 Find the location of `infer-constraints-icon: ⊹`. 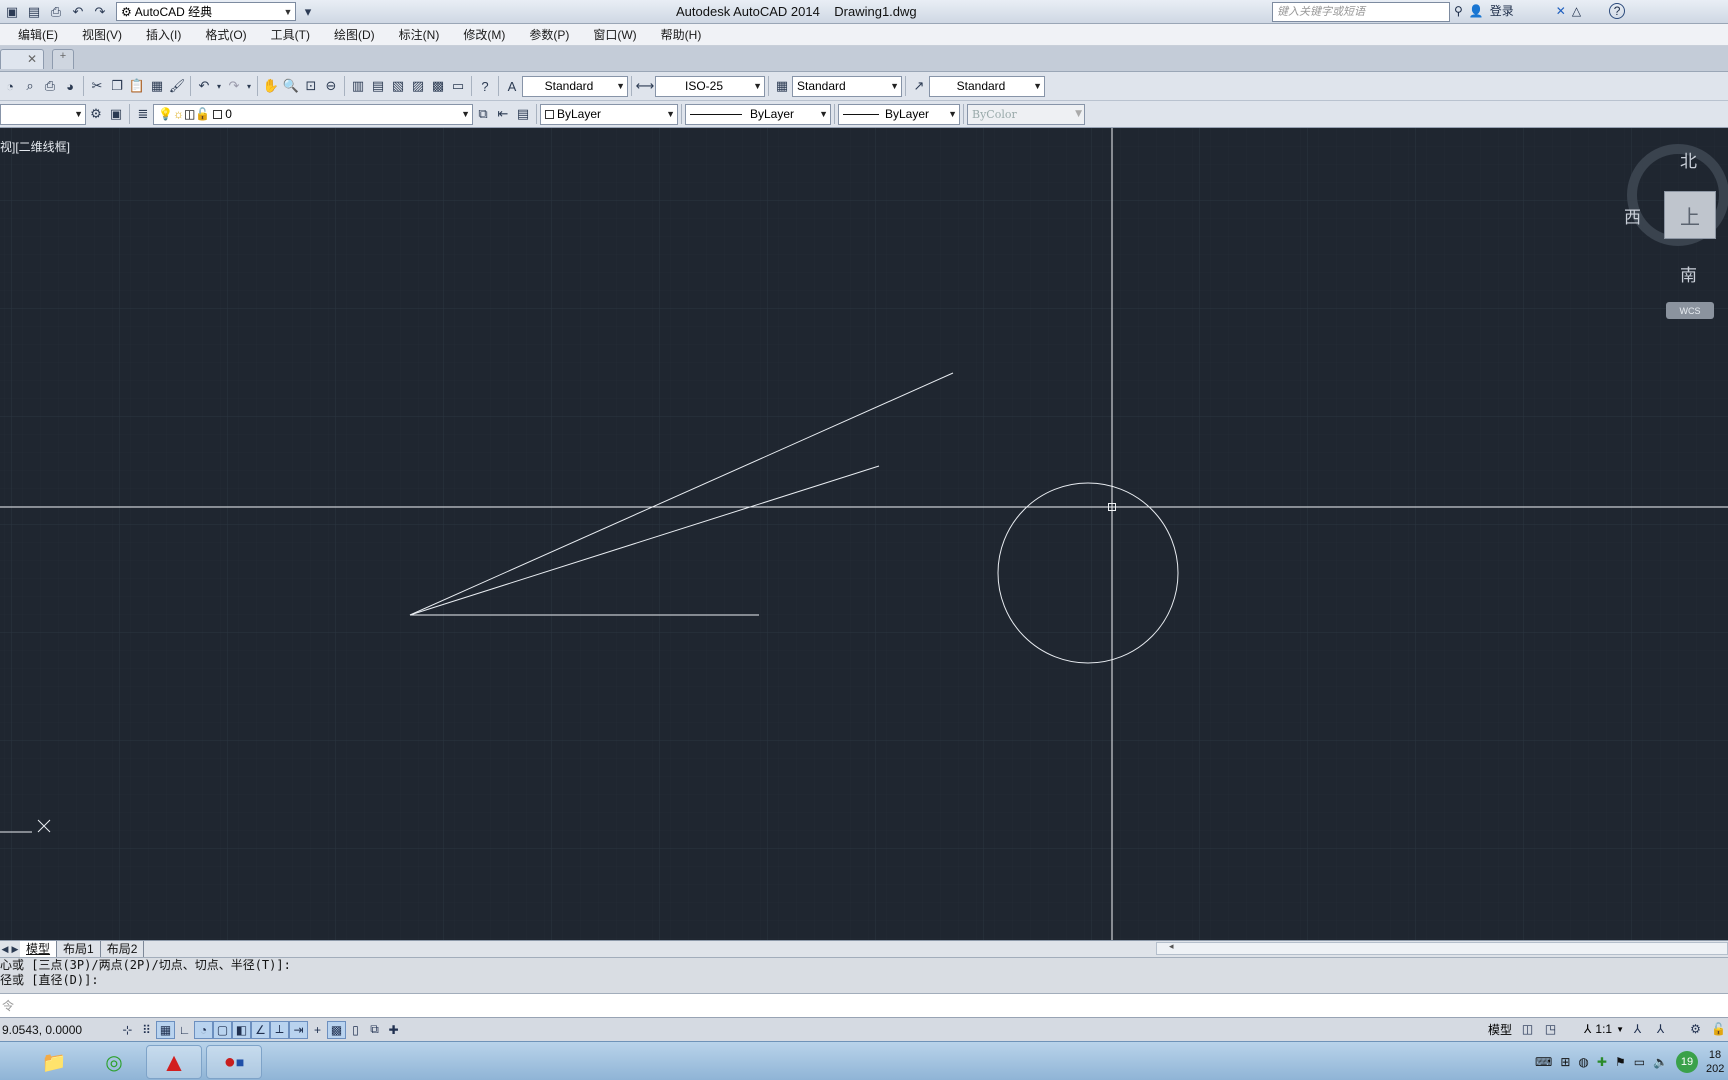

infer-constraints-icon: ⊹ is located at coordinates (127, 1030).